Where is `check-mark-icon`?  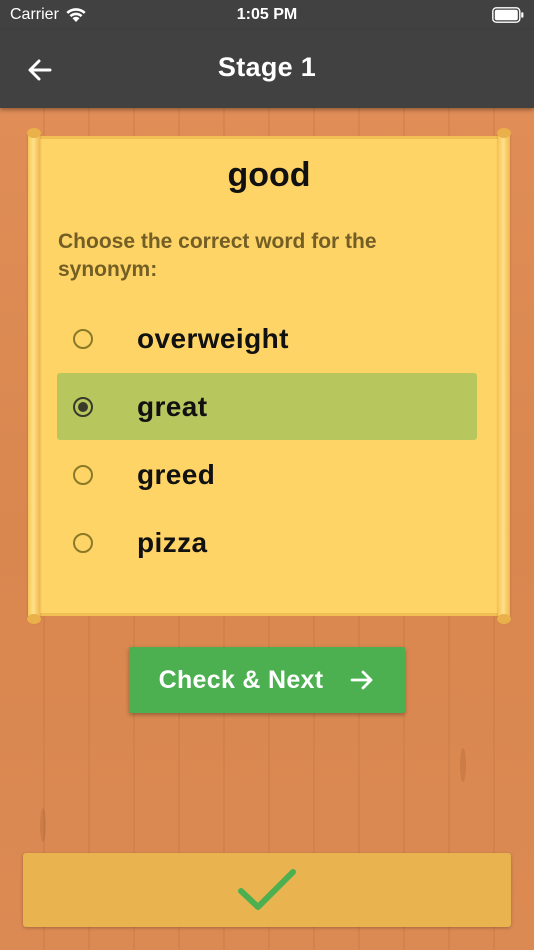 check-mark-icon is located at coordinates (267, 889).